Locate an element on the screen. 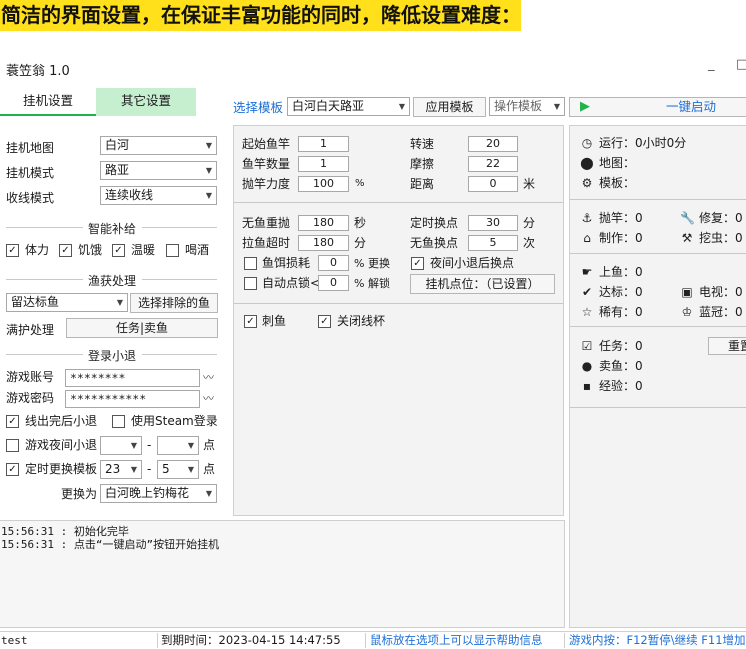 Image resolution: width=746 pixels, height=649 pixels. play-icon: ▶ is located at coordinates (585, 106).